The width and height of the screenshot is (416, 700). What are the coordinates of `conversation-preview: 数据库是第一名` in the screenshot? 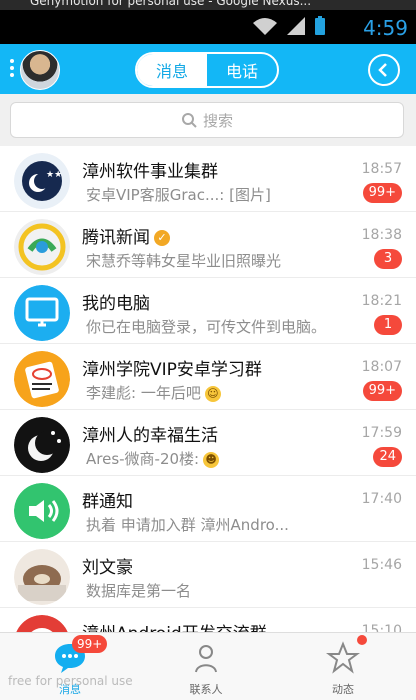 It's located at (139, 591).